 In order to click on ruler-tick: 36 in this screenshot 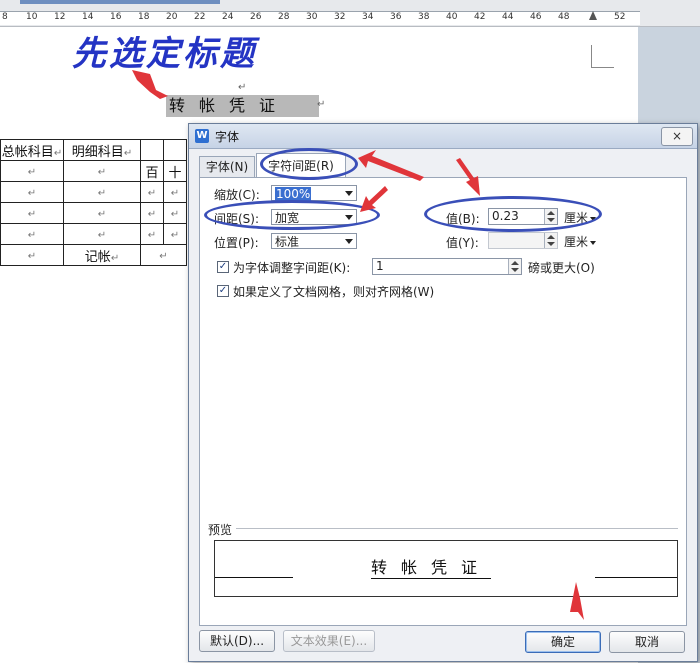, I will do `click(396, 17)`.